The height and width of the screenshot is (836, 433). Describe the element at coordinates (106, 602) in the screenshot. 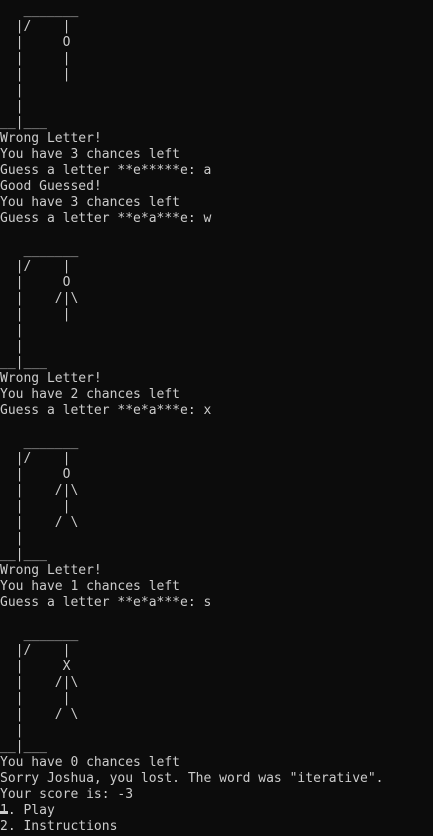

I see `console-line: Guess a letter **e*a***e: s` at that location.